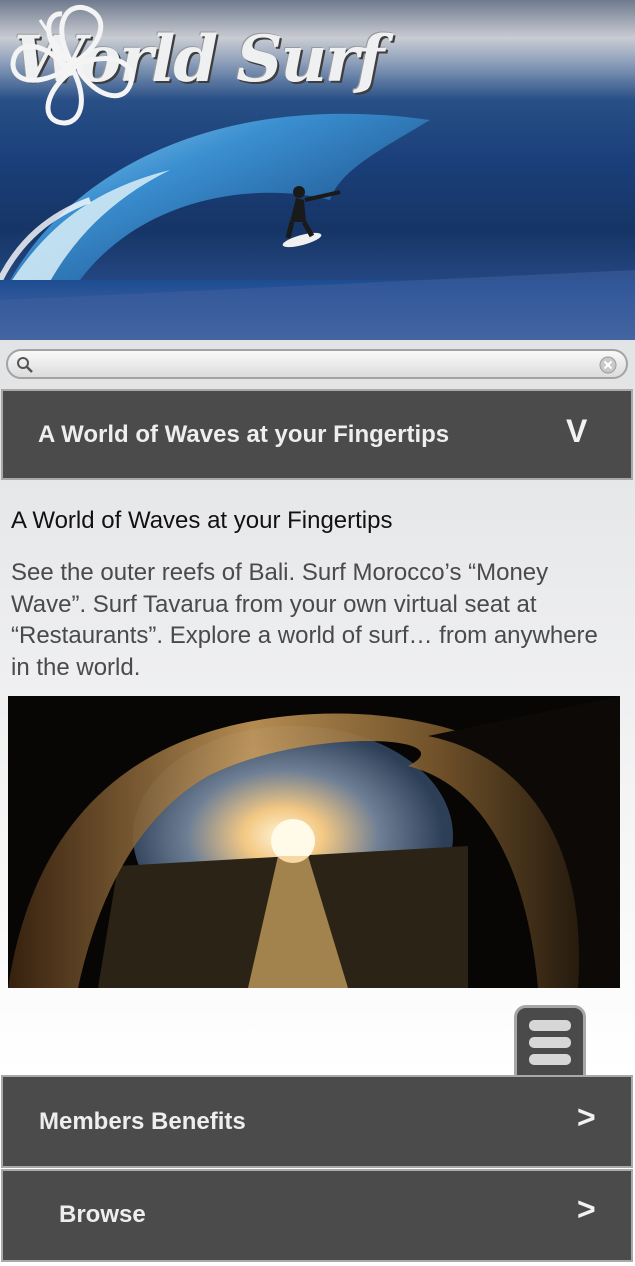 This screenshot has width=635, height=1266. I want to click on accordion-label: Browse, so click(102, 1214).